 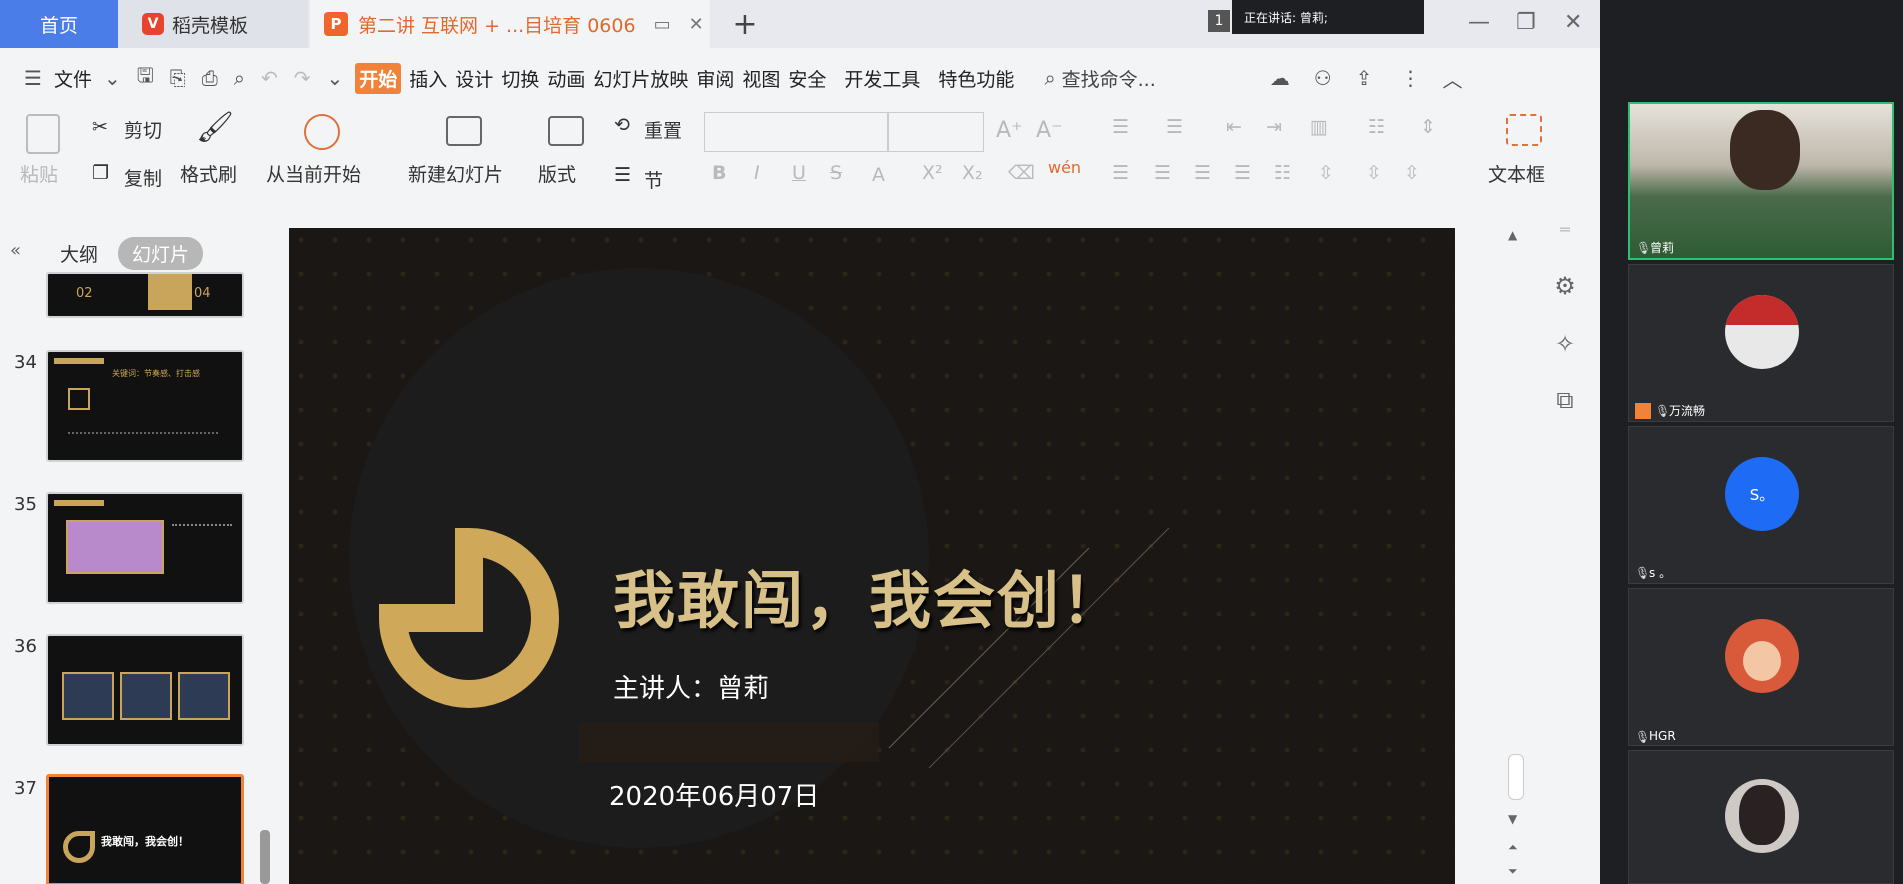 I want to click on copy-icon: ❐, so click(x=100, y=173).